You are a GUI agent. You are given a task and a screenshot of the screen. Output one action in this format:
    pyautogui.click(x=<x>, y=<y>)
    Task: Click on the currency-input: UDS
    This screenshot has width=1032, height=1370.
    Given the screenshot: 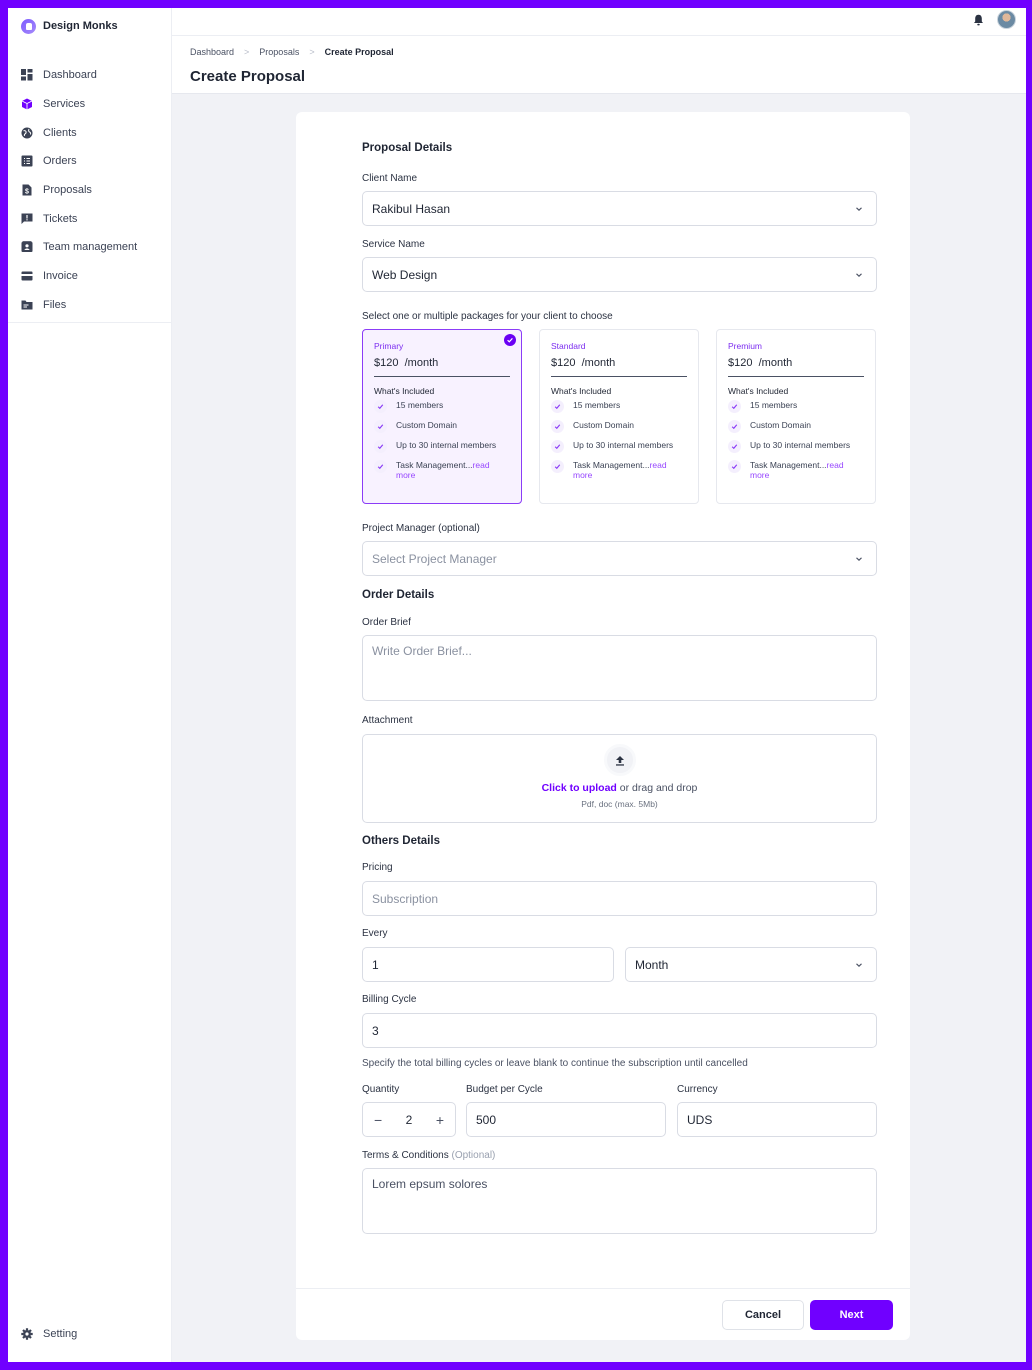 What is the action you would take?
    pyautogui.click(x=777, y=1119)
    